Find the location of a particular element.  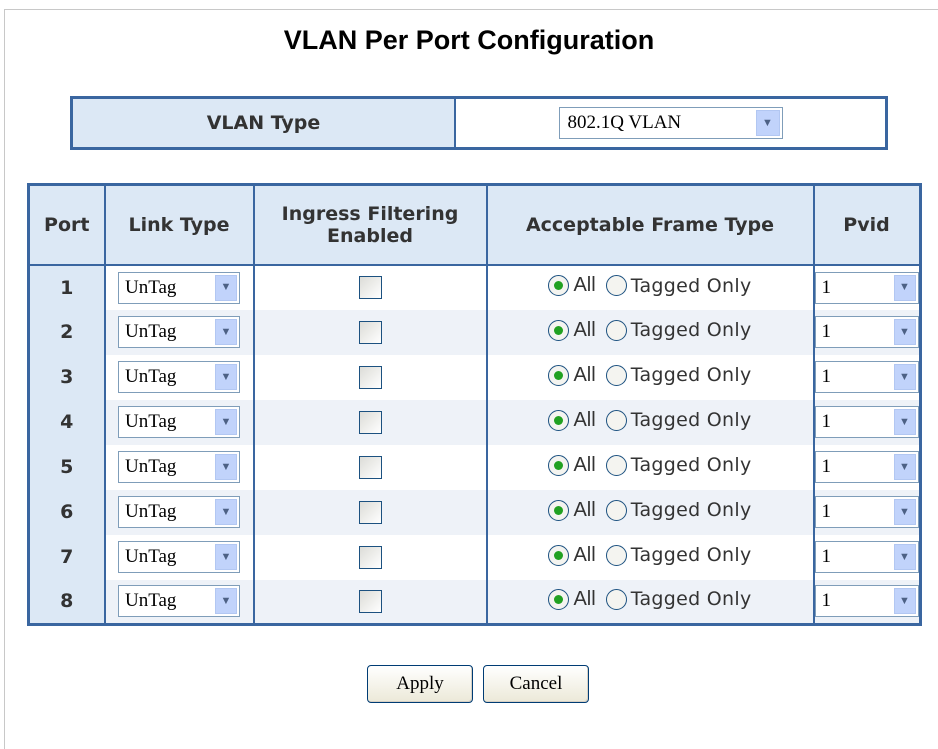

table-row: 4 UnTag ▼ All Tagged Only 1 ▼ is located at coordinates (474, 422).